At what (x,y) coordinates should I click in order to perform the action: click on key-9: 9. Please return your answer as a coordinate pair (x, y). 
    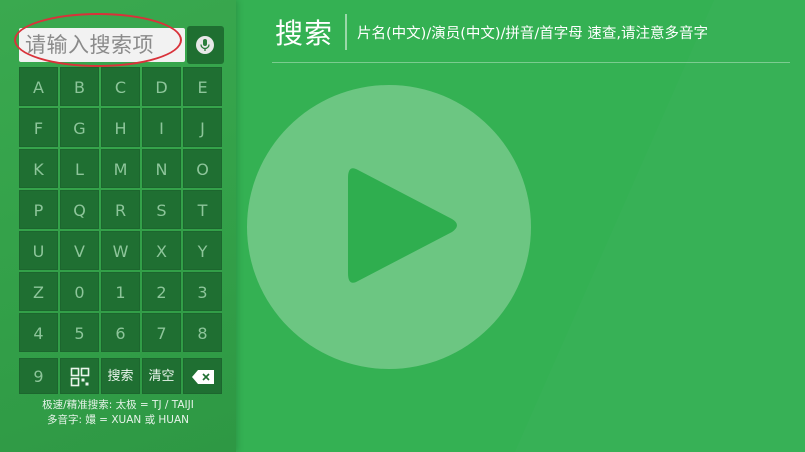
    Looking at the image, I should click on (38, 376).